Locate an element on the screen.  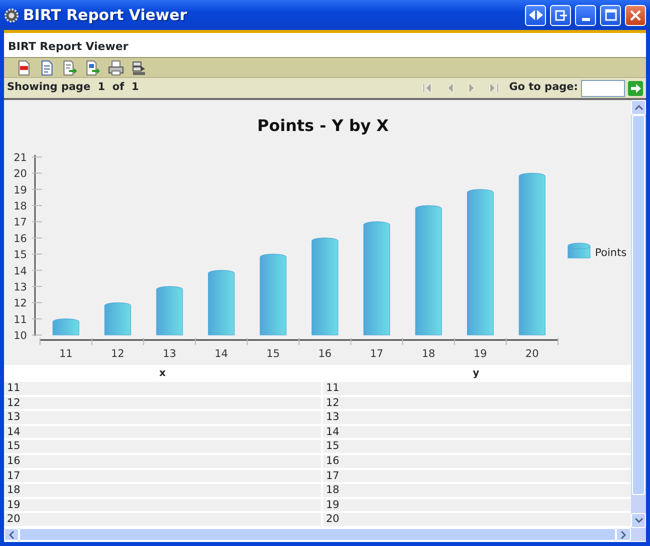
scroll-left-button is located at coordinates (11, 534).